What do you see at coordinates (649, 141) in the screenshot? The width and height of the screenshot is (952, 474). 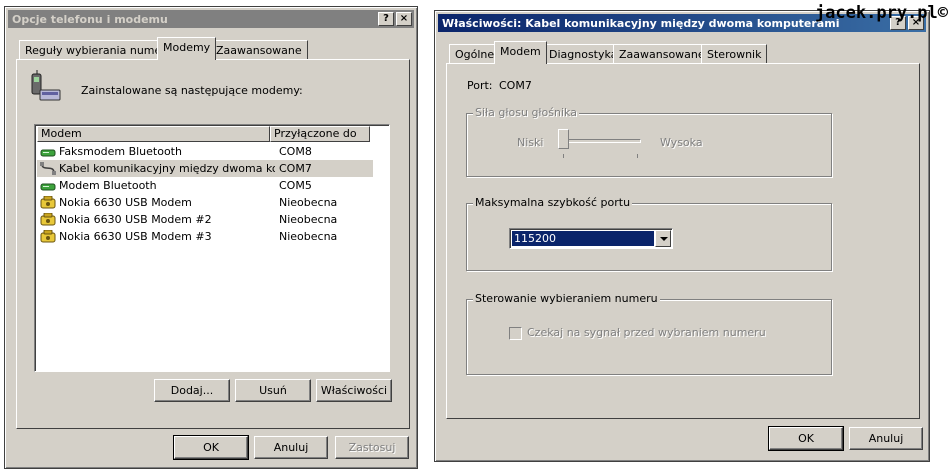 I see `speaker-volume-group: Siła głosu głośnika Niski Wysoka` at bounding box center [649, 141].